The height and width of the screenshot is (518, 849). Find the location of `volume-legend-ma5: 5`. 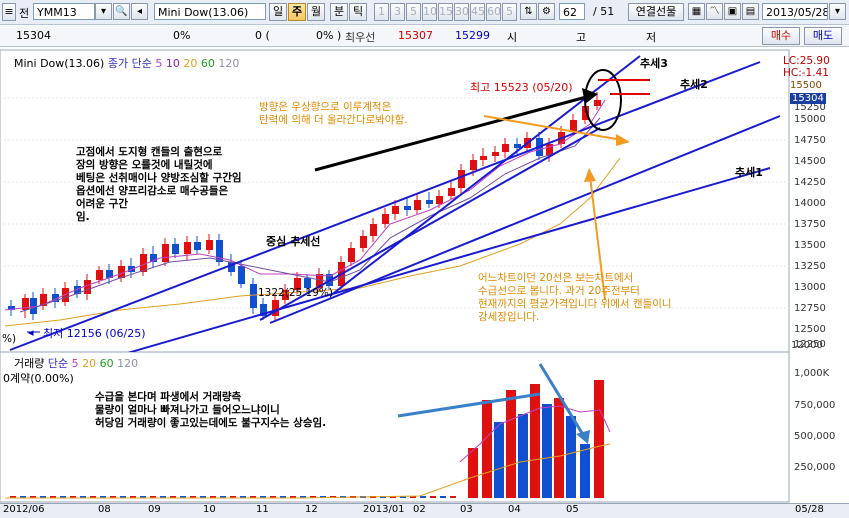

volume-legend-ma5: 5 is located at coordinates (75, 363).